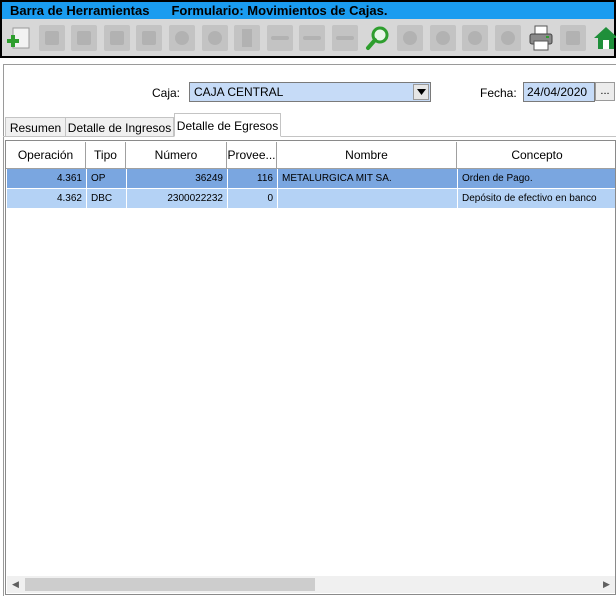 The width and height of the screenshot is (616, 596). I want to click on next-record-icon, so click(475, 37).